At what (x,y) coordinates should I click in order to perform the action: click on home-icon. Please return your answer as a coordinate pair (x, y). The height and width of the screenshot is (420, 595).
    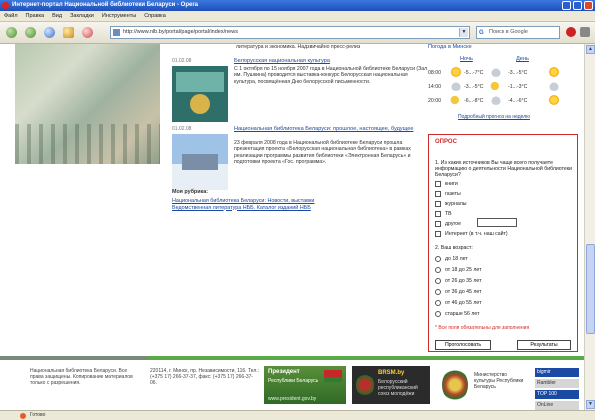
    Looking at the image, I should click on (68, 32).